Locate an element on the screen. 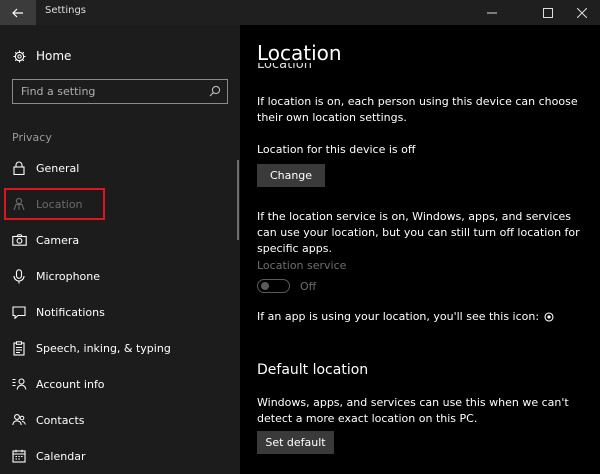  close-icon is located at coordinates (582, 12).